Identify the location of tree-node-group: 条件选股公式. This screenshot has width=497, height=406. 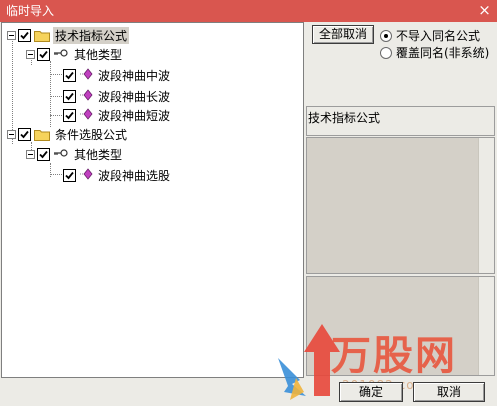
(68, 134).